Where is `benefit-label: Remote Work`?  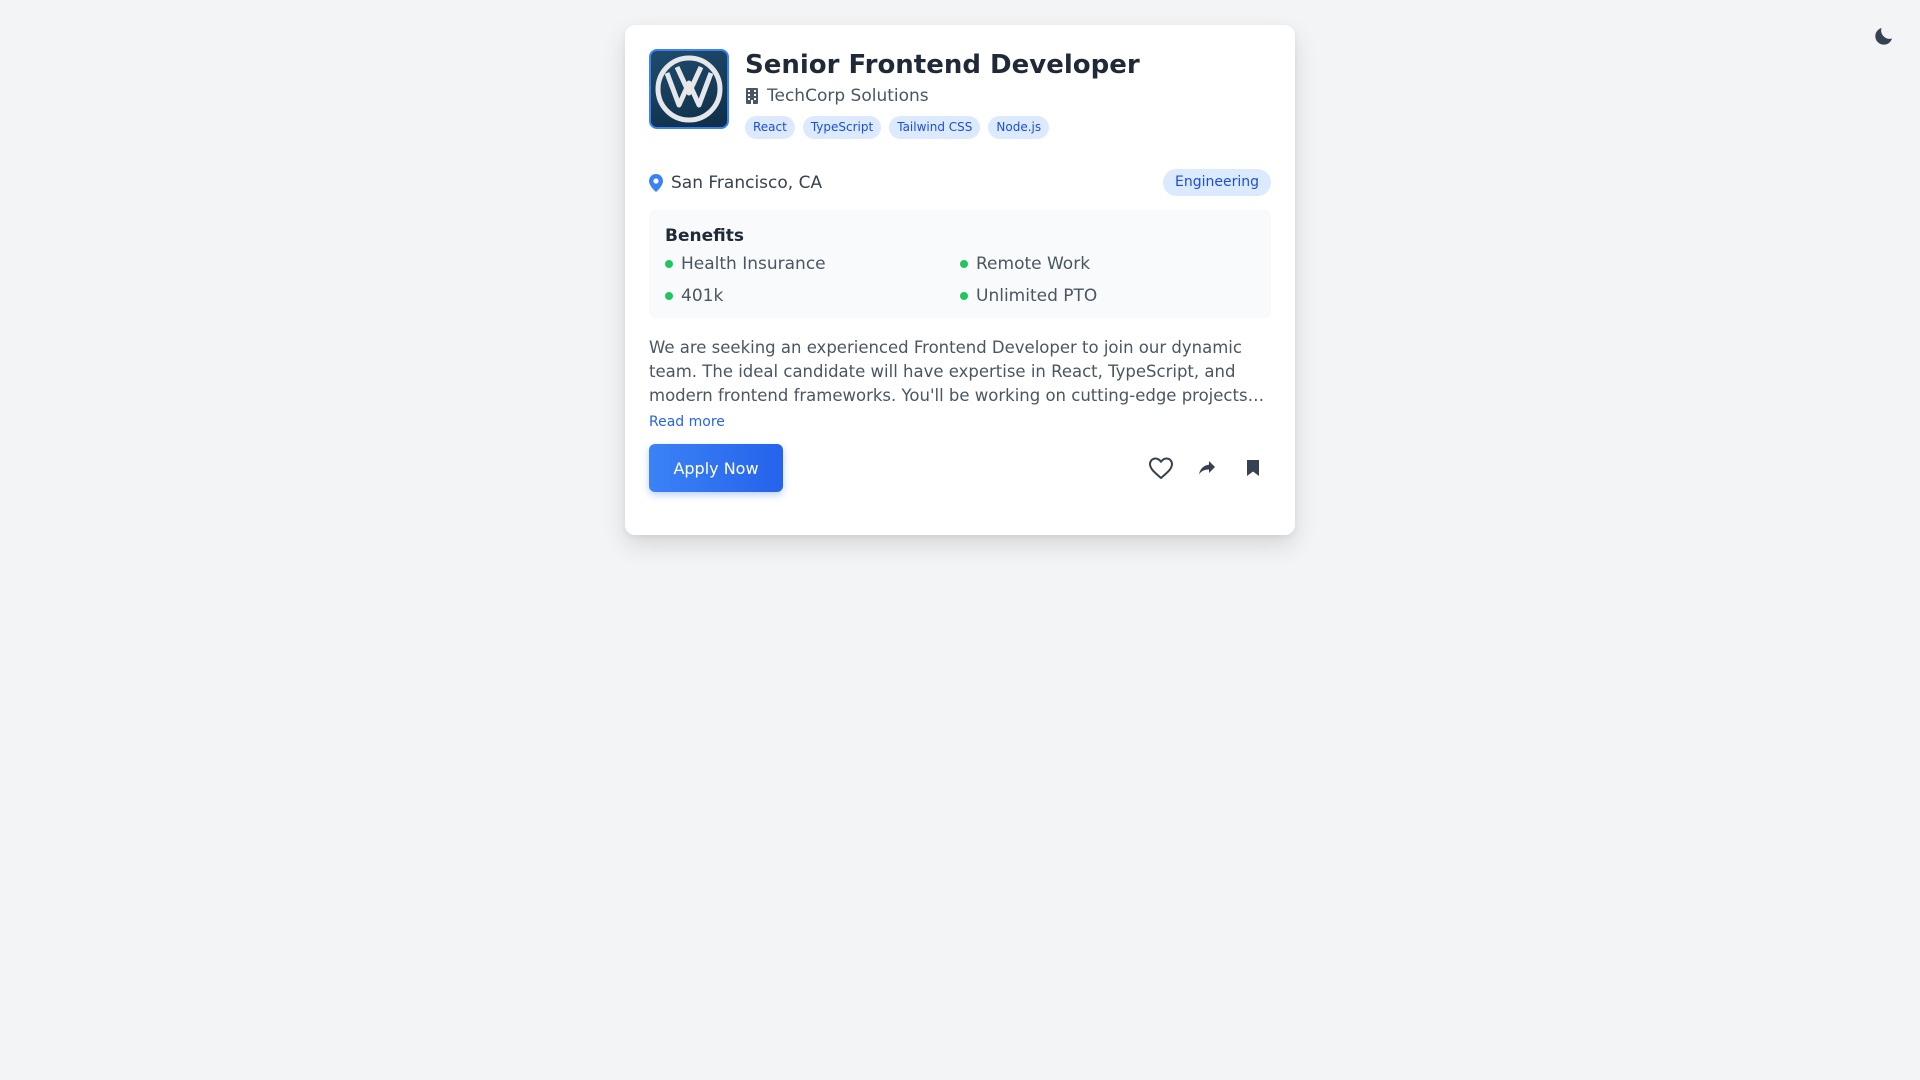
benefit-label: Remote Work is located at coordinates (1033, 264).